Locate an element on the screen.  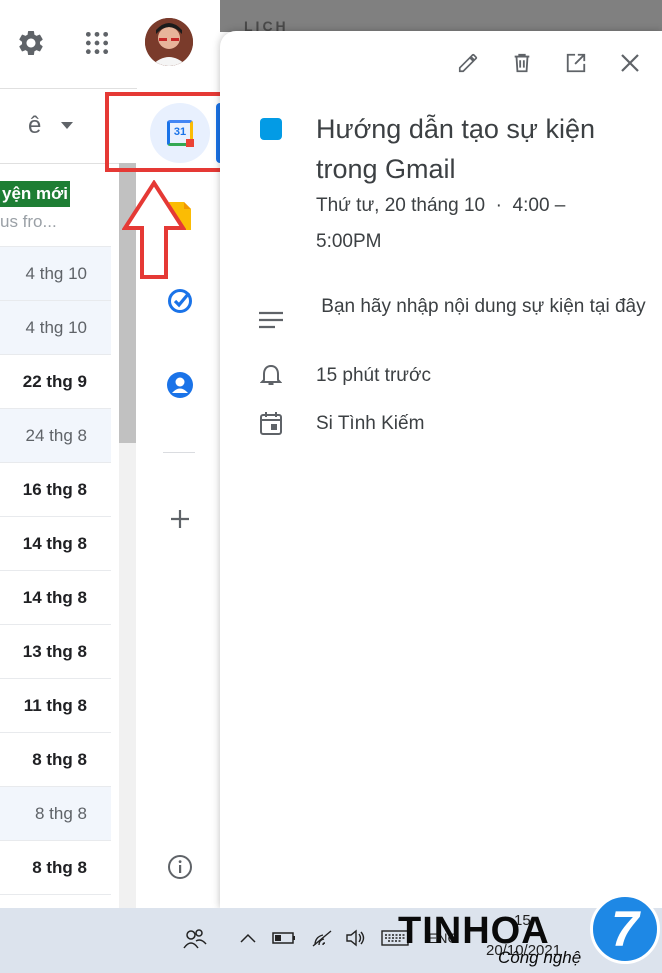
contacts-app-button is located at coordinates (180, 385).